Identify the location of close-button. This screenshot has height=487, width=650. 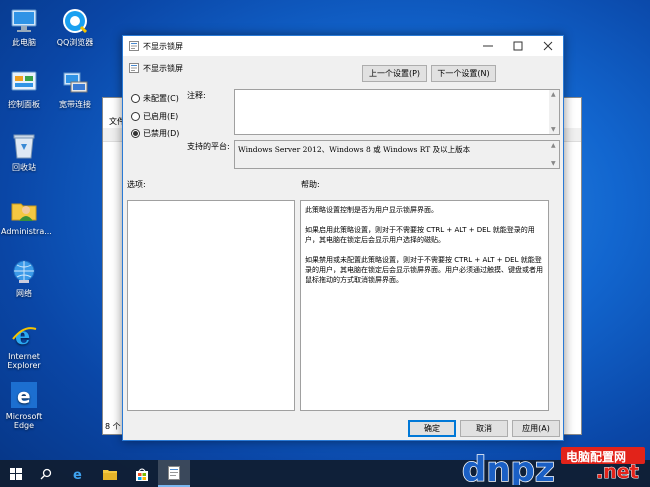
(548, 46).